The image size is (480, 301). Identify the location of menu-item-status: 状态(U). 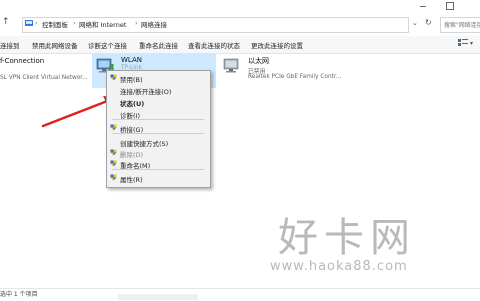
(132, 103).